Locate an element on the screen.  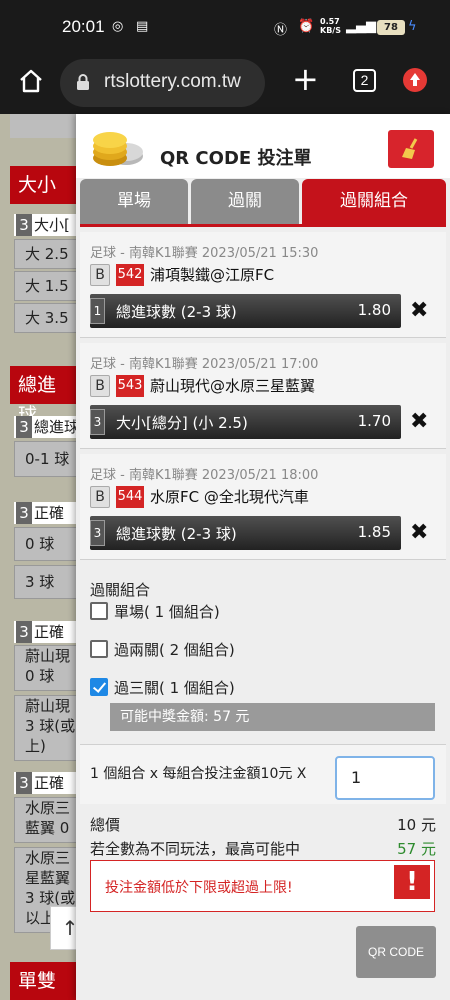
max-win-value: 57 元 is located at coordinates (416, 849).